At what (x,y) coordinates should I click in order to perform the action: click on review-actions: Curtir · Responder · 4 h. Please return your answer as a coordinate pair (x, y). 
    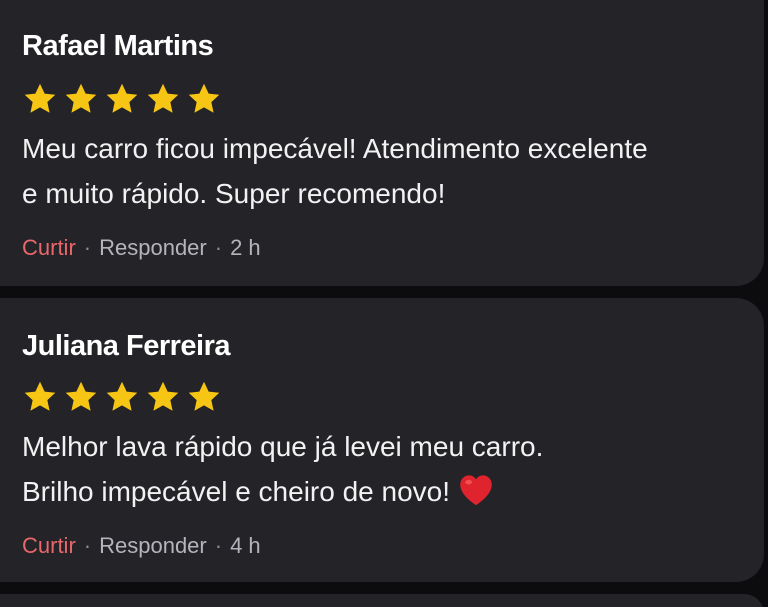
    Looking at the image, I should click on (141, 546).